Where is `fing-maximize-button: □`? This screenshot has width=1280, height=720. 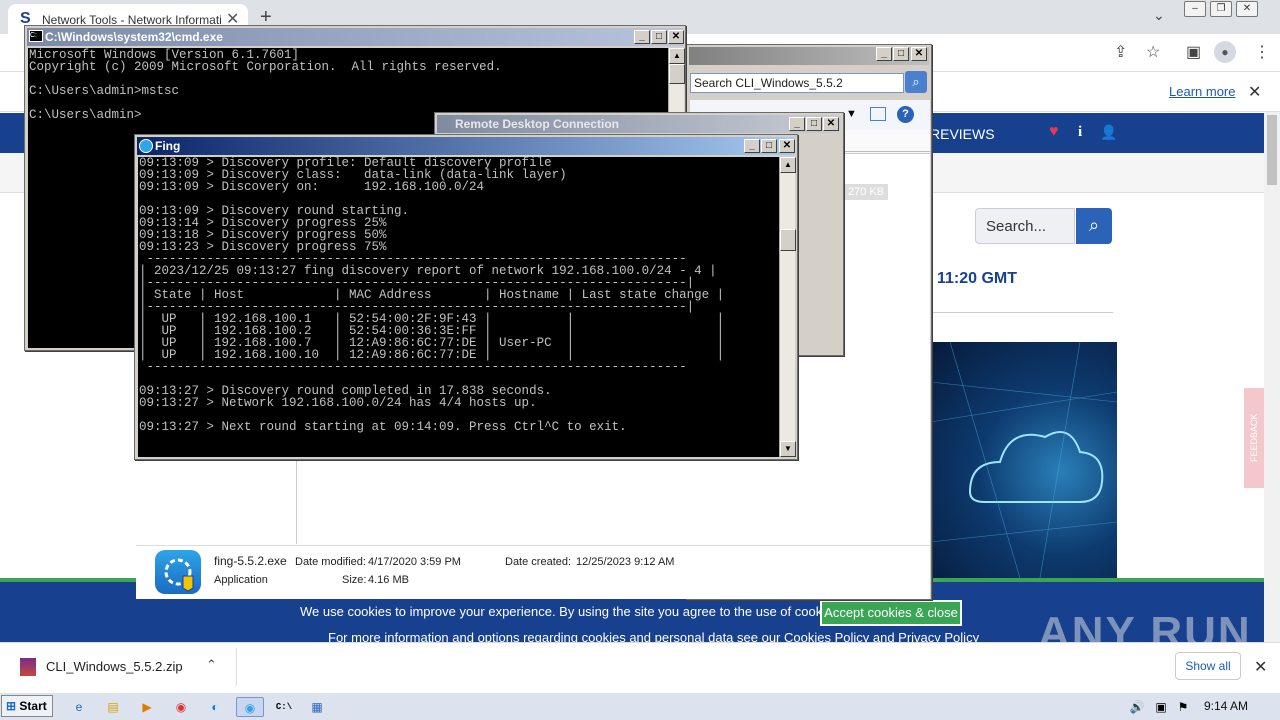
fing-maximize-button: □ is located at coordinates (769, 146).